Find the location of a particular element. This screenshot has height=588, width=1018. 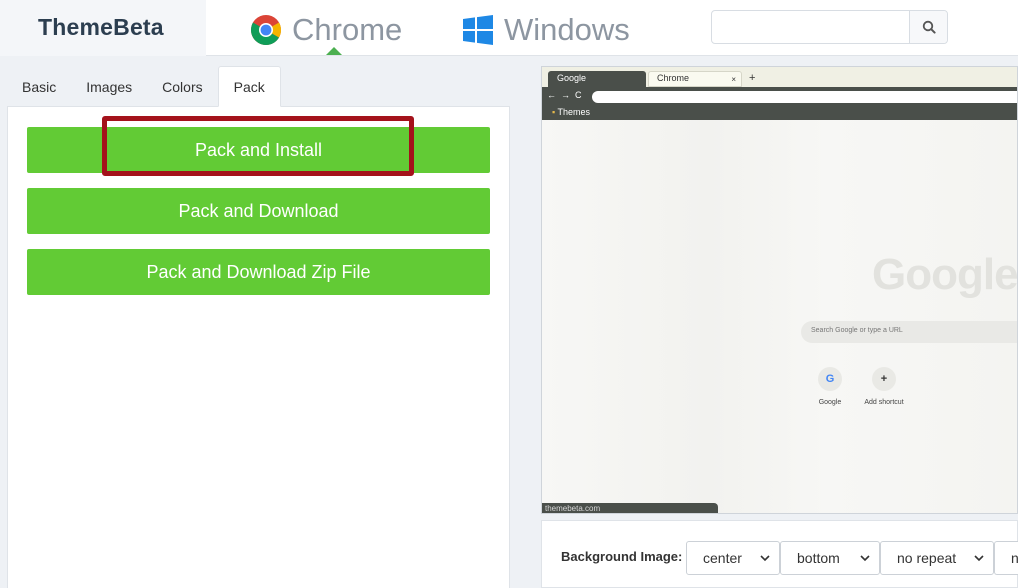

top-bar: ThemeBeta Chrome Windows is located at coordinates (509, 28).